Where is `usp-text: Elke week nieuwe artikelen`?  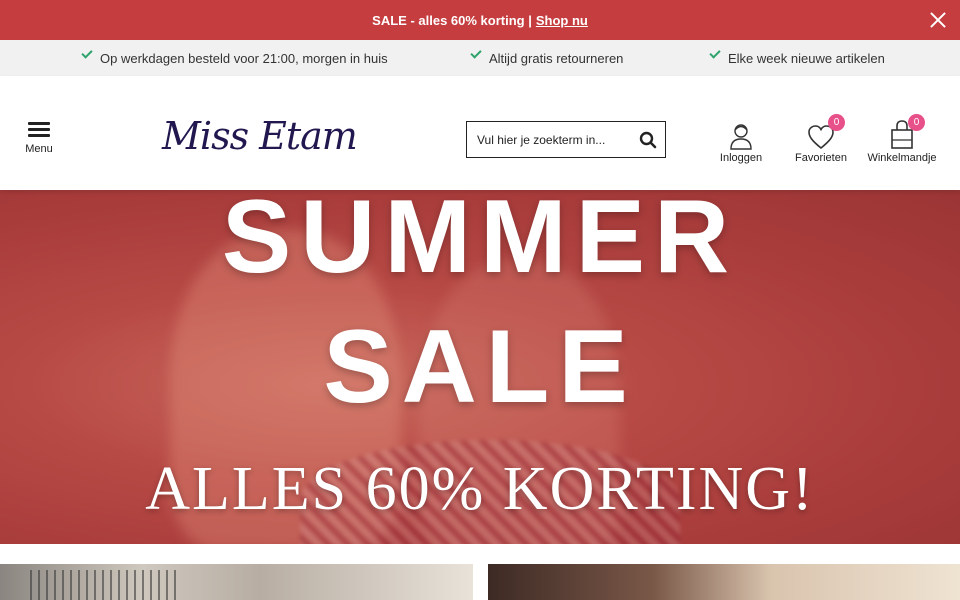
usp-text: Elke week nieuwe artikelen is located at coordinates (806, 58).